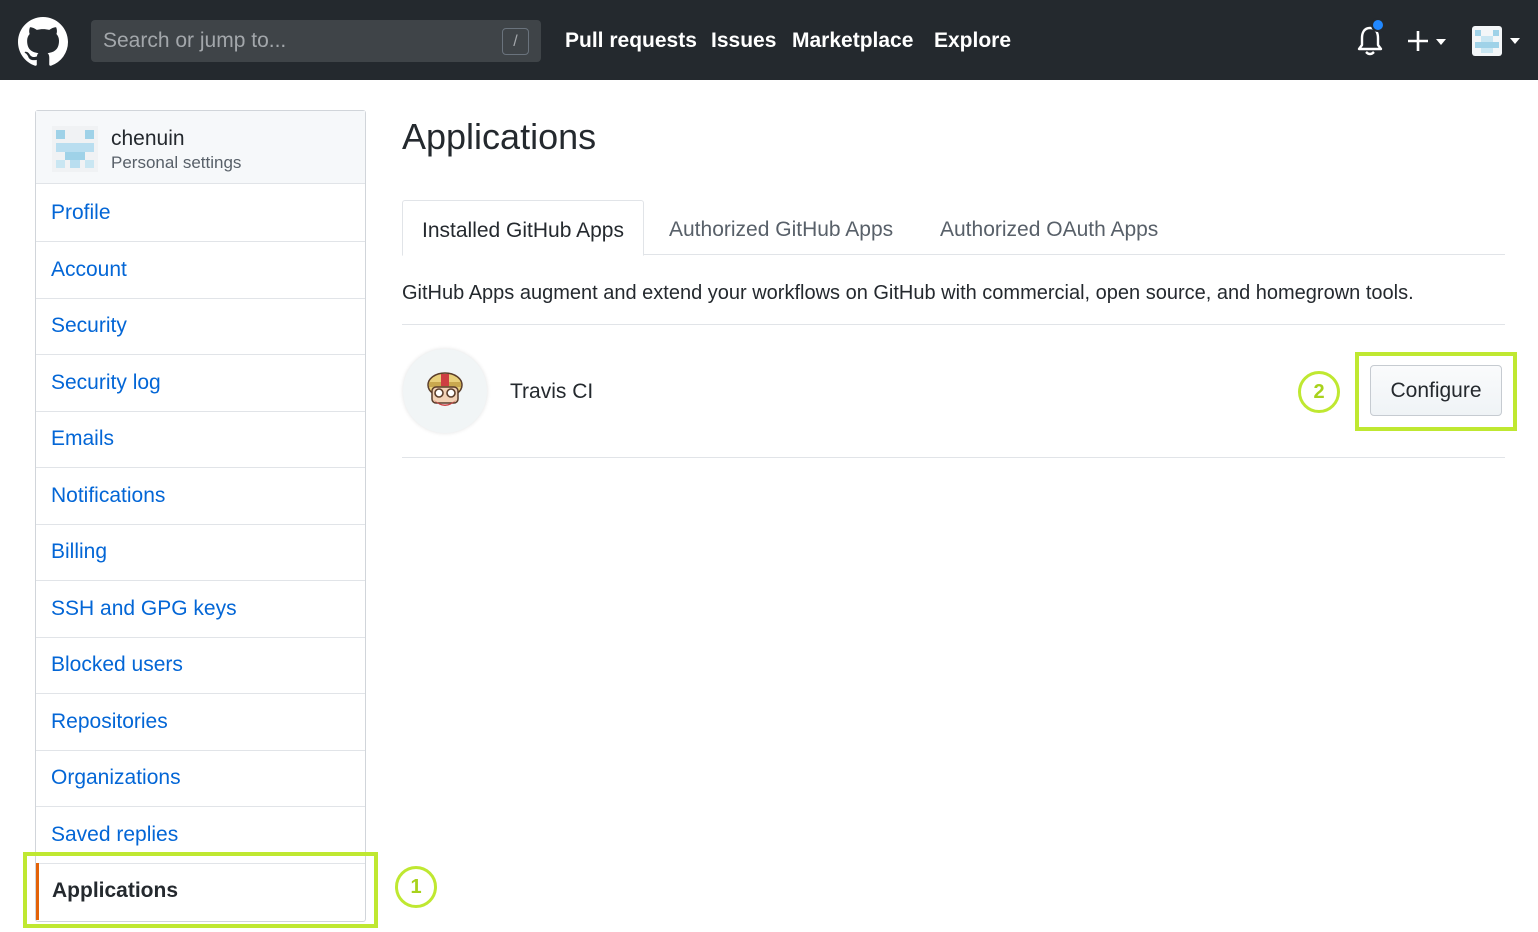  Describe the element at coordinates (200, 778) in the screenshot. I see `sidebar-item-organizations: Organizations` at that location.